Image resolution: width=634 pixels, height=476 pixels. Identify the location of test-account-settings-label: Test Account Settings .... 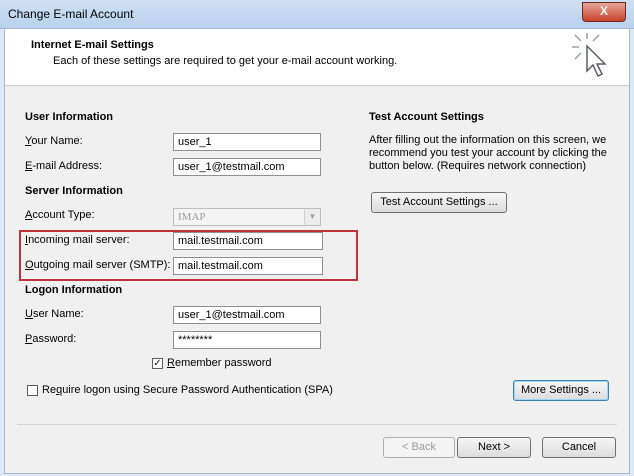
(439, 202).